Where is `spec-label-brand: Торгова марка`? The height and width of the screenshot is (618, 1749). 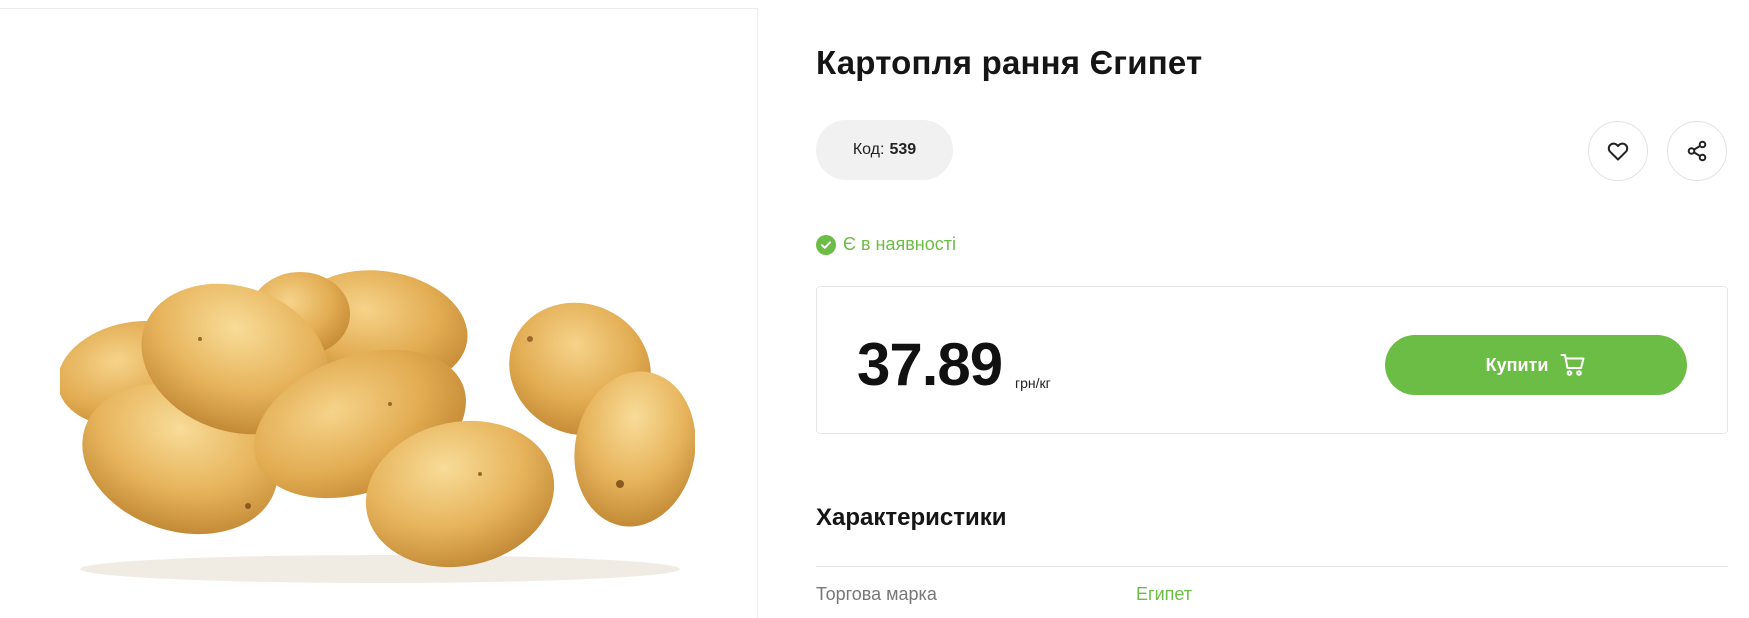
spec-label-brand: Торгова марка is located at coordinates (876, 594).